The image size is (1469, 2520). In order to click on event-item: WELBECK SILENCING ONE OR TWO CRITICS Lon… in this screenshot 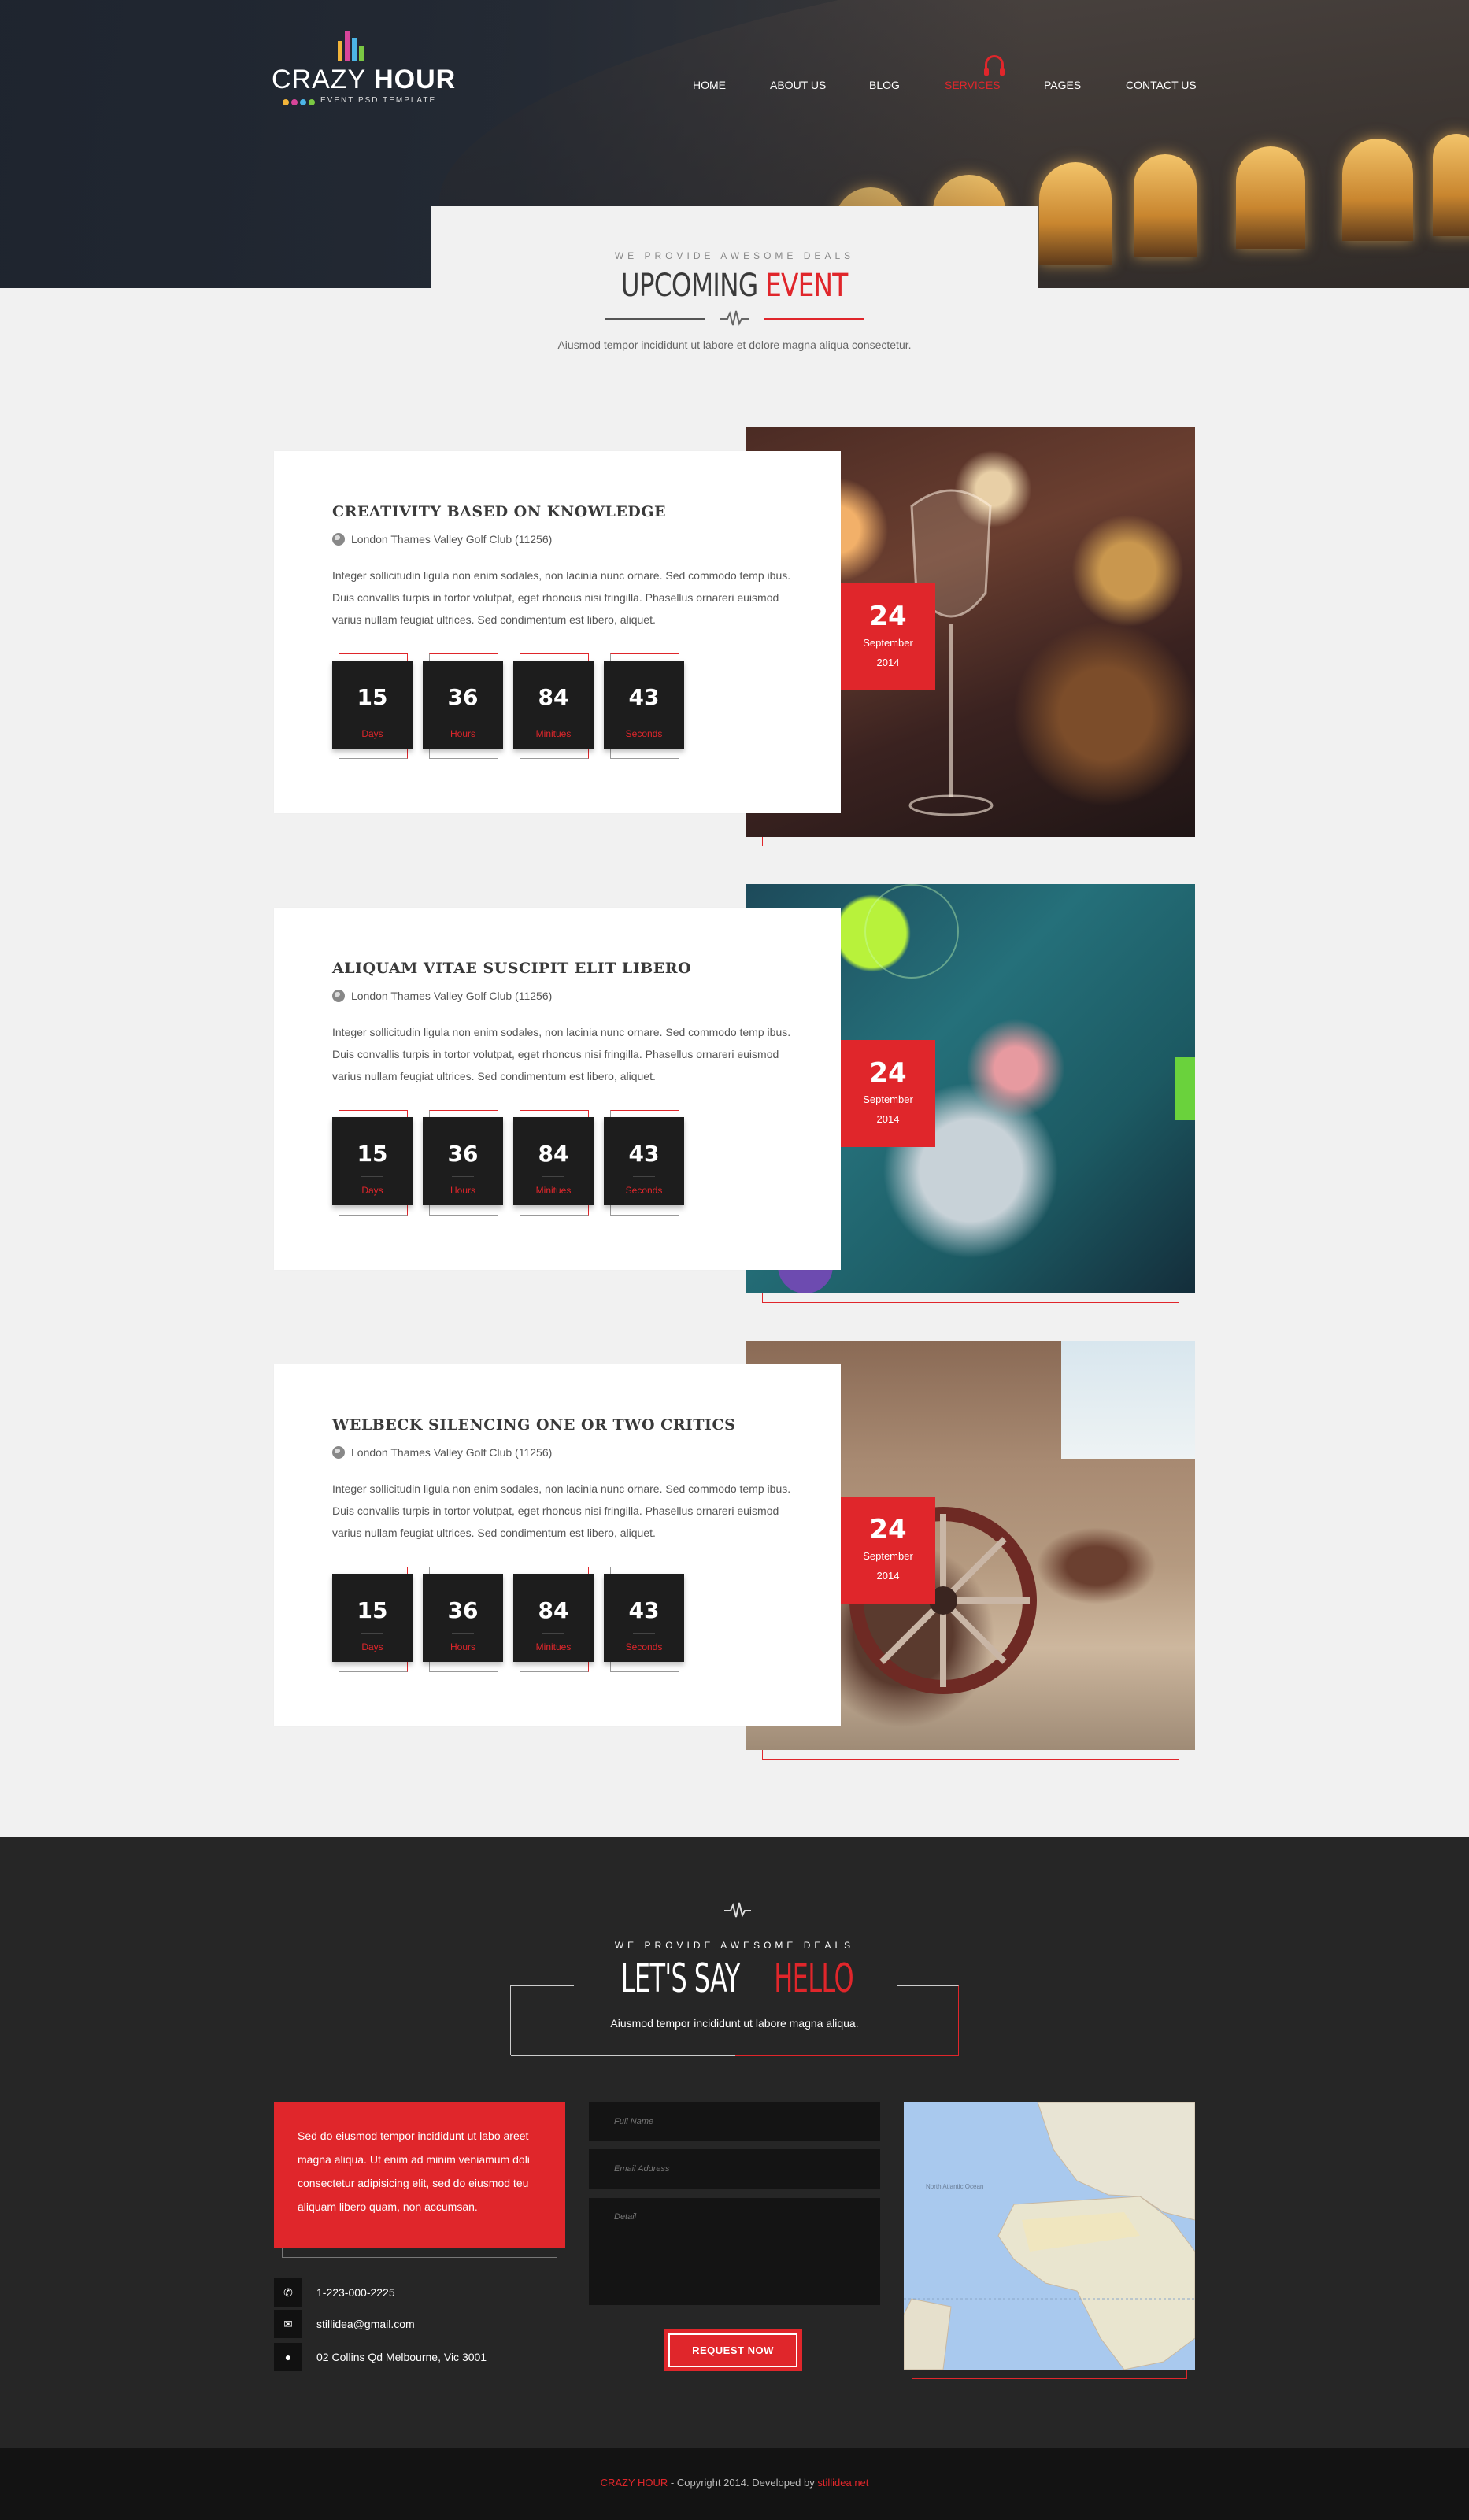, I will do `click(734, 1553)`.